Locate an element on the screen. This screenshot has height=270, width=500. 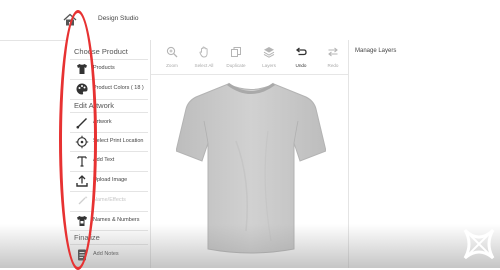
duplicate-button: Duplicate is located at coordinates (236, 59).